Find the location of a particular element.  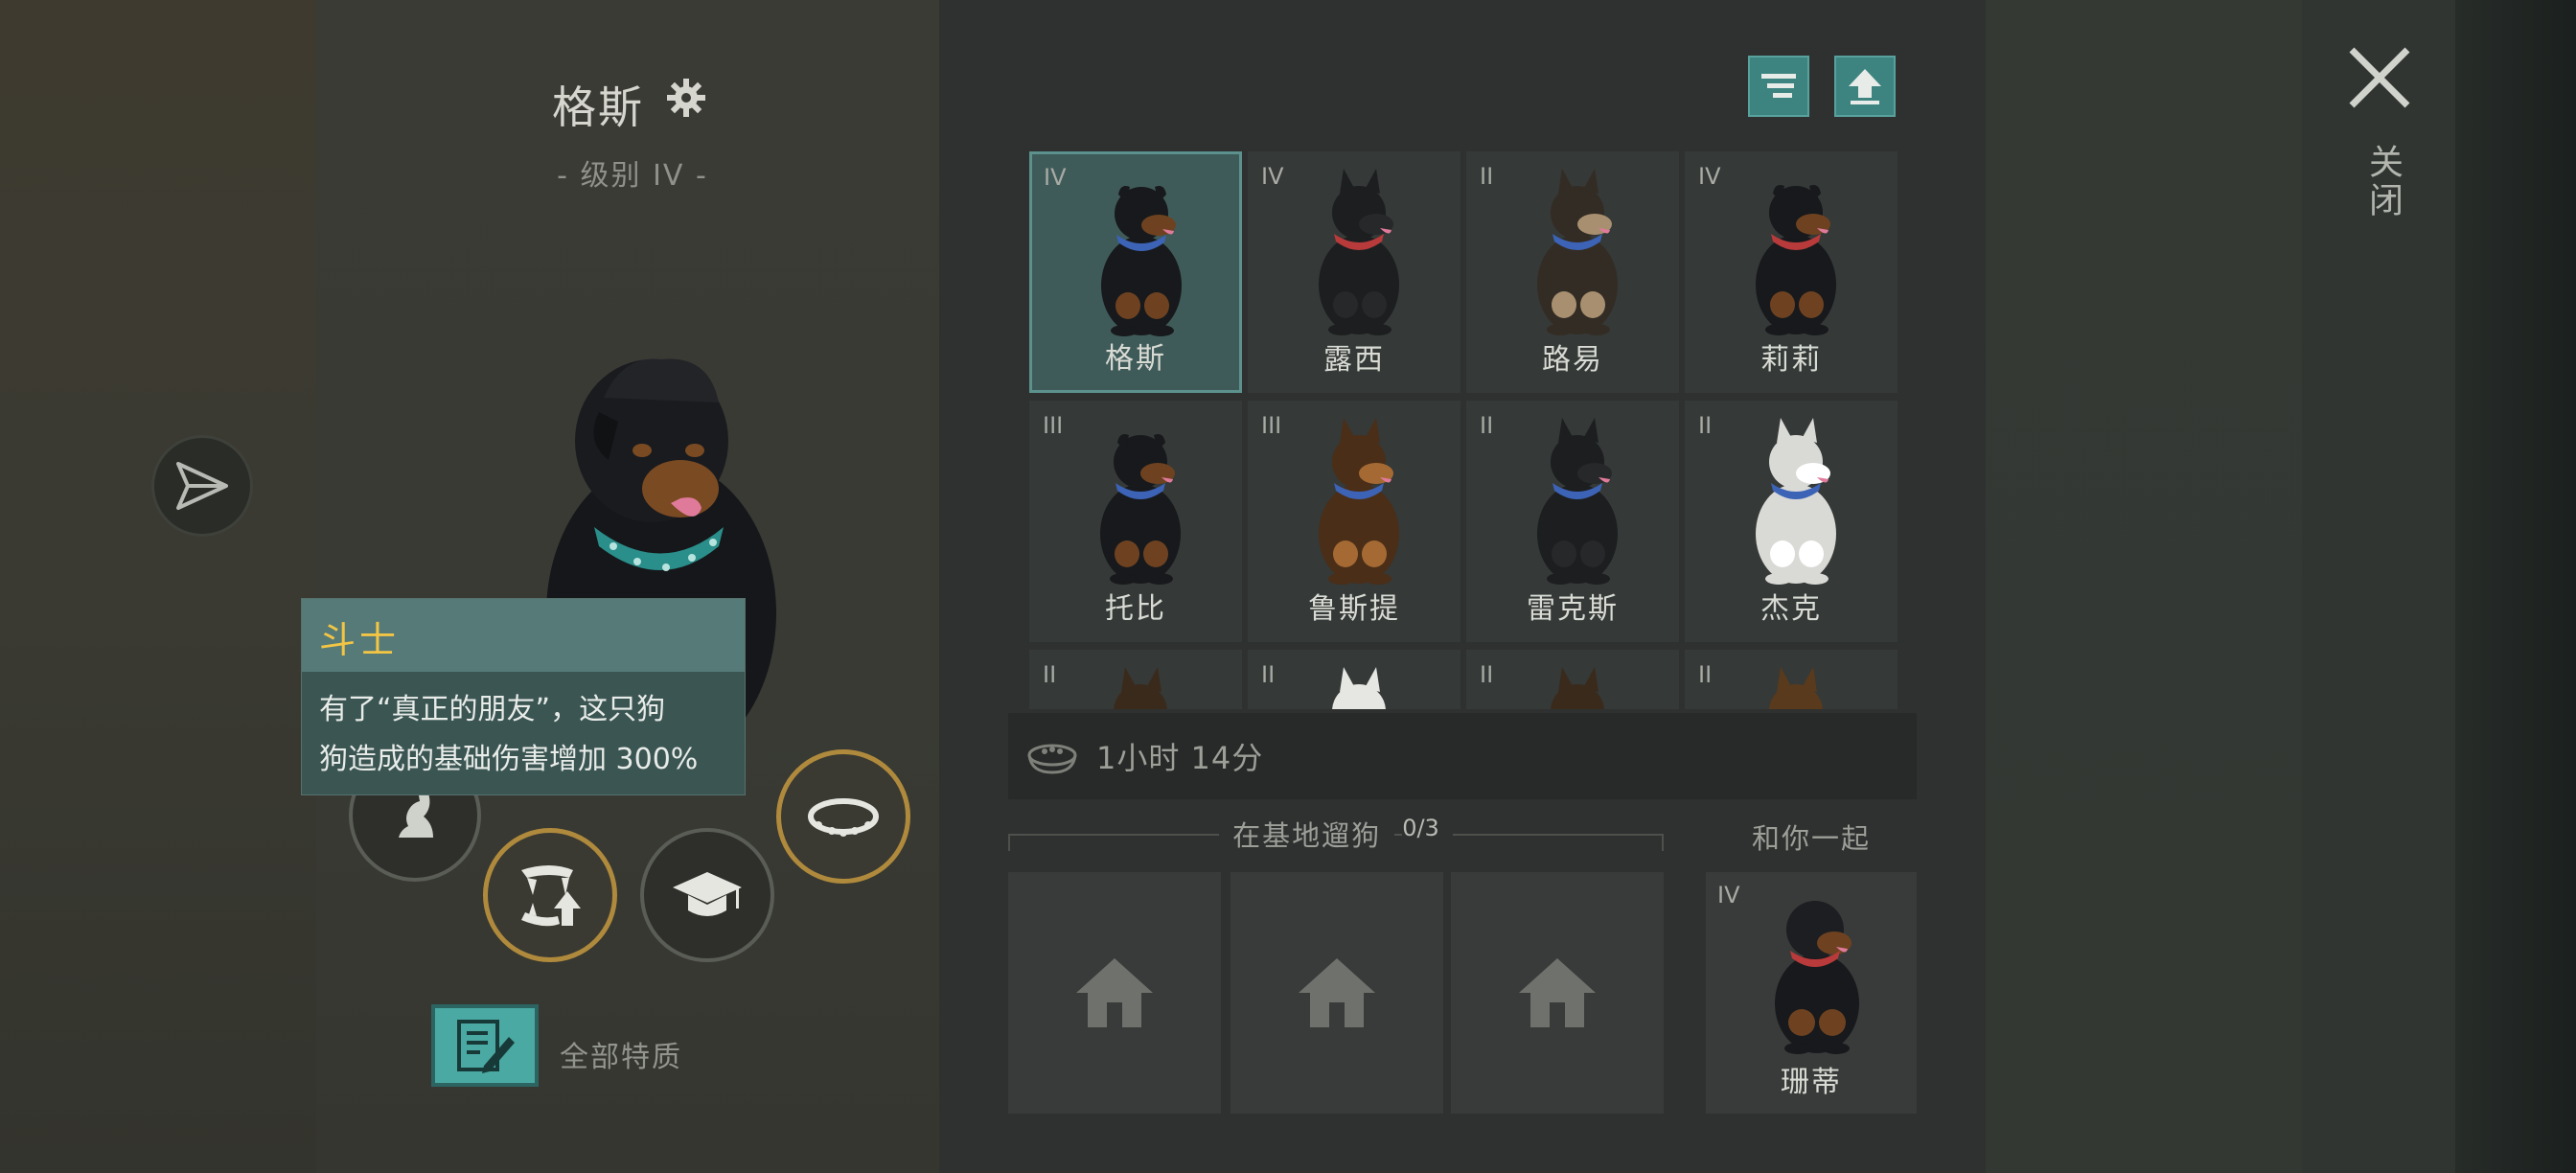

arrow-up-icon is located at coordinates (1865, 86).